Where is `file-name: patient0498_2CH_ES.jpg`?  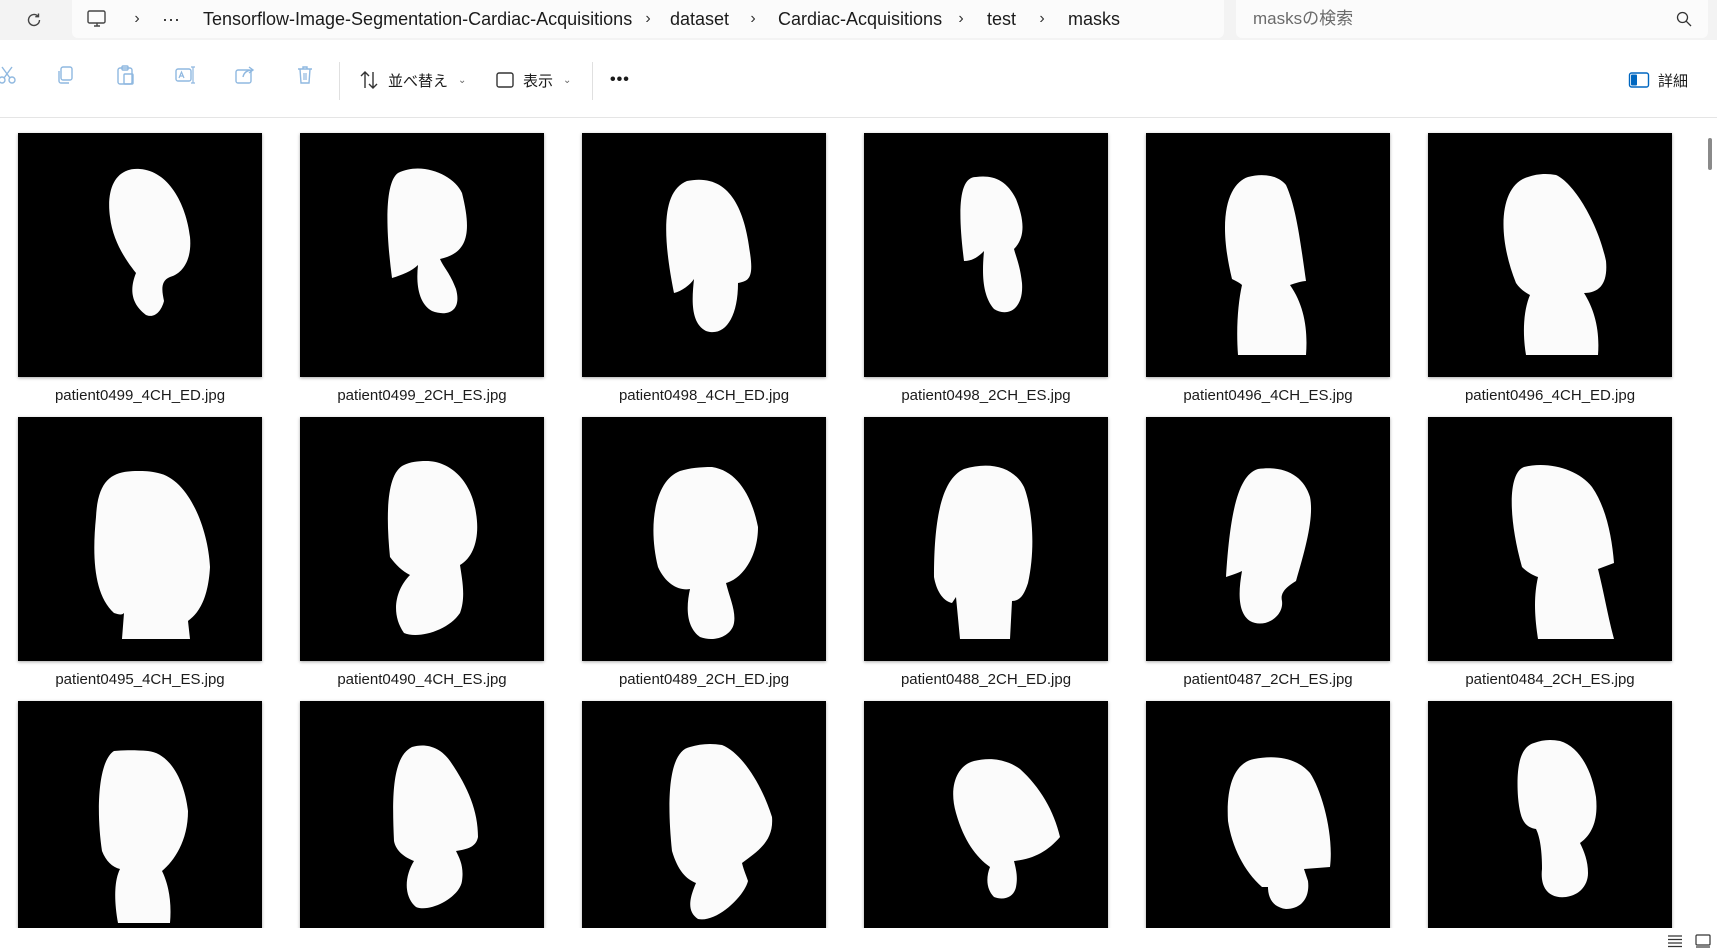 file-name: patient0498_2CH_ES.jpg is located at coordinates (986, 395).